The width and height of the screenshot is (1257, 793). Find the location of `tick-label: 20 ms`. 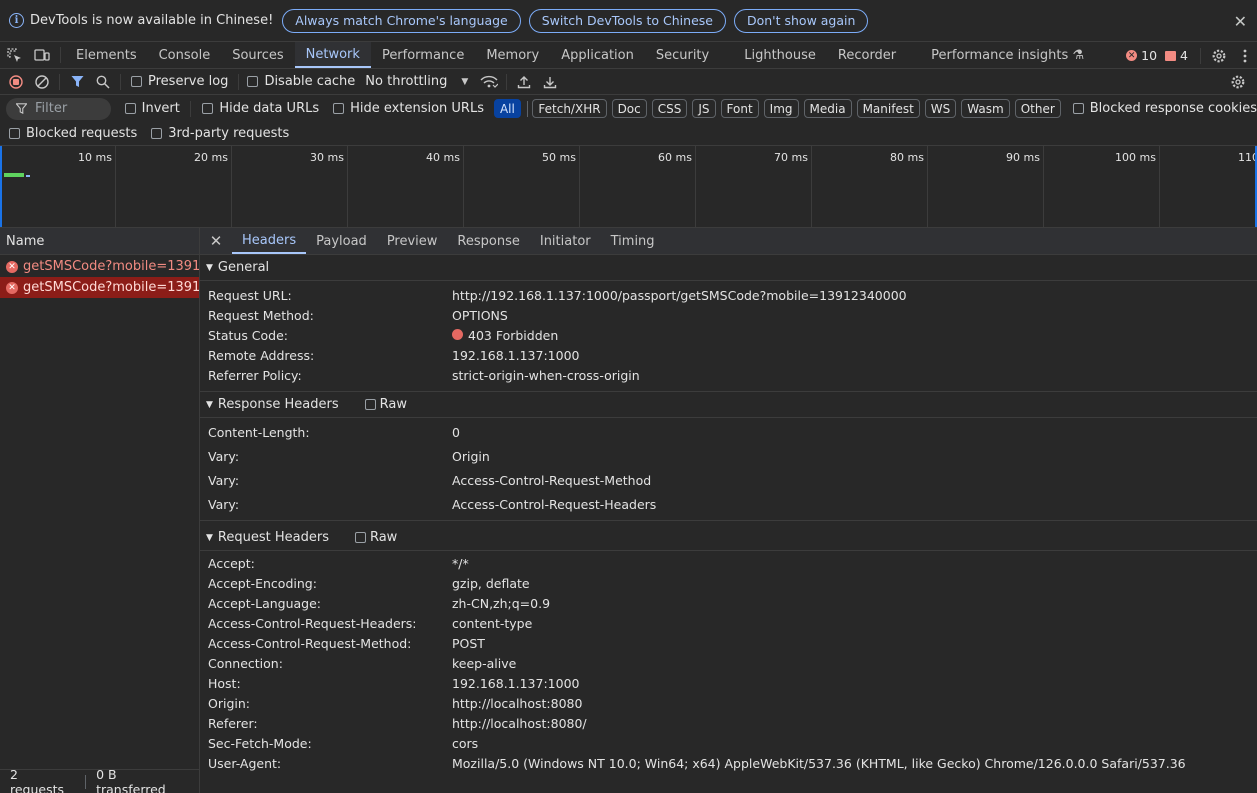

tick-label: 20 ms is located at coordinates (211, 157).